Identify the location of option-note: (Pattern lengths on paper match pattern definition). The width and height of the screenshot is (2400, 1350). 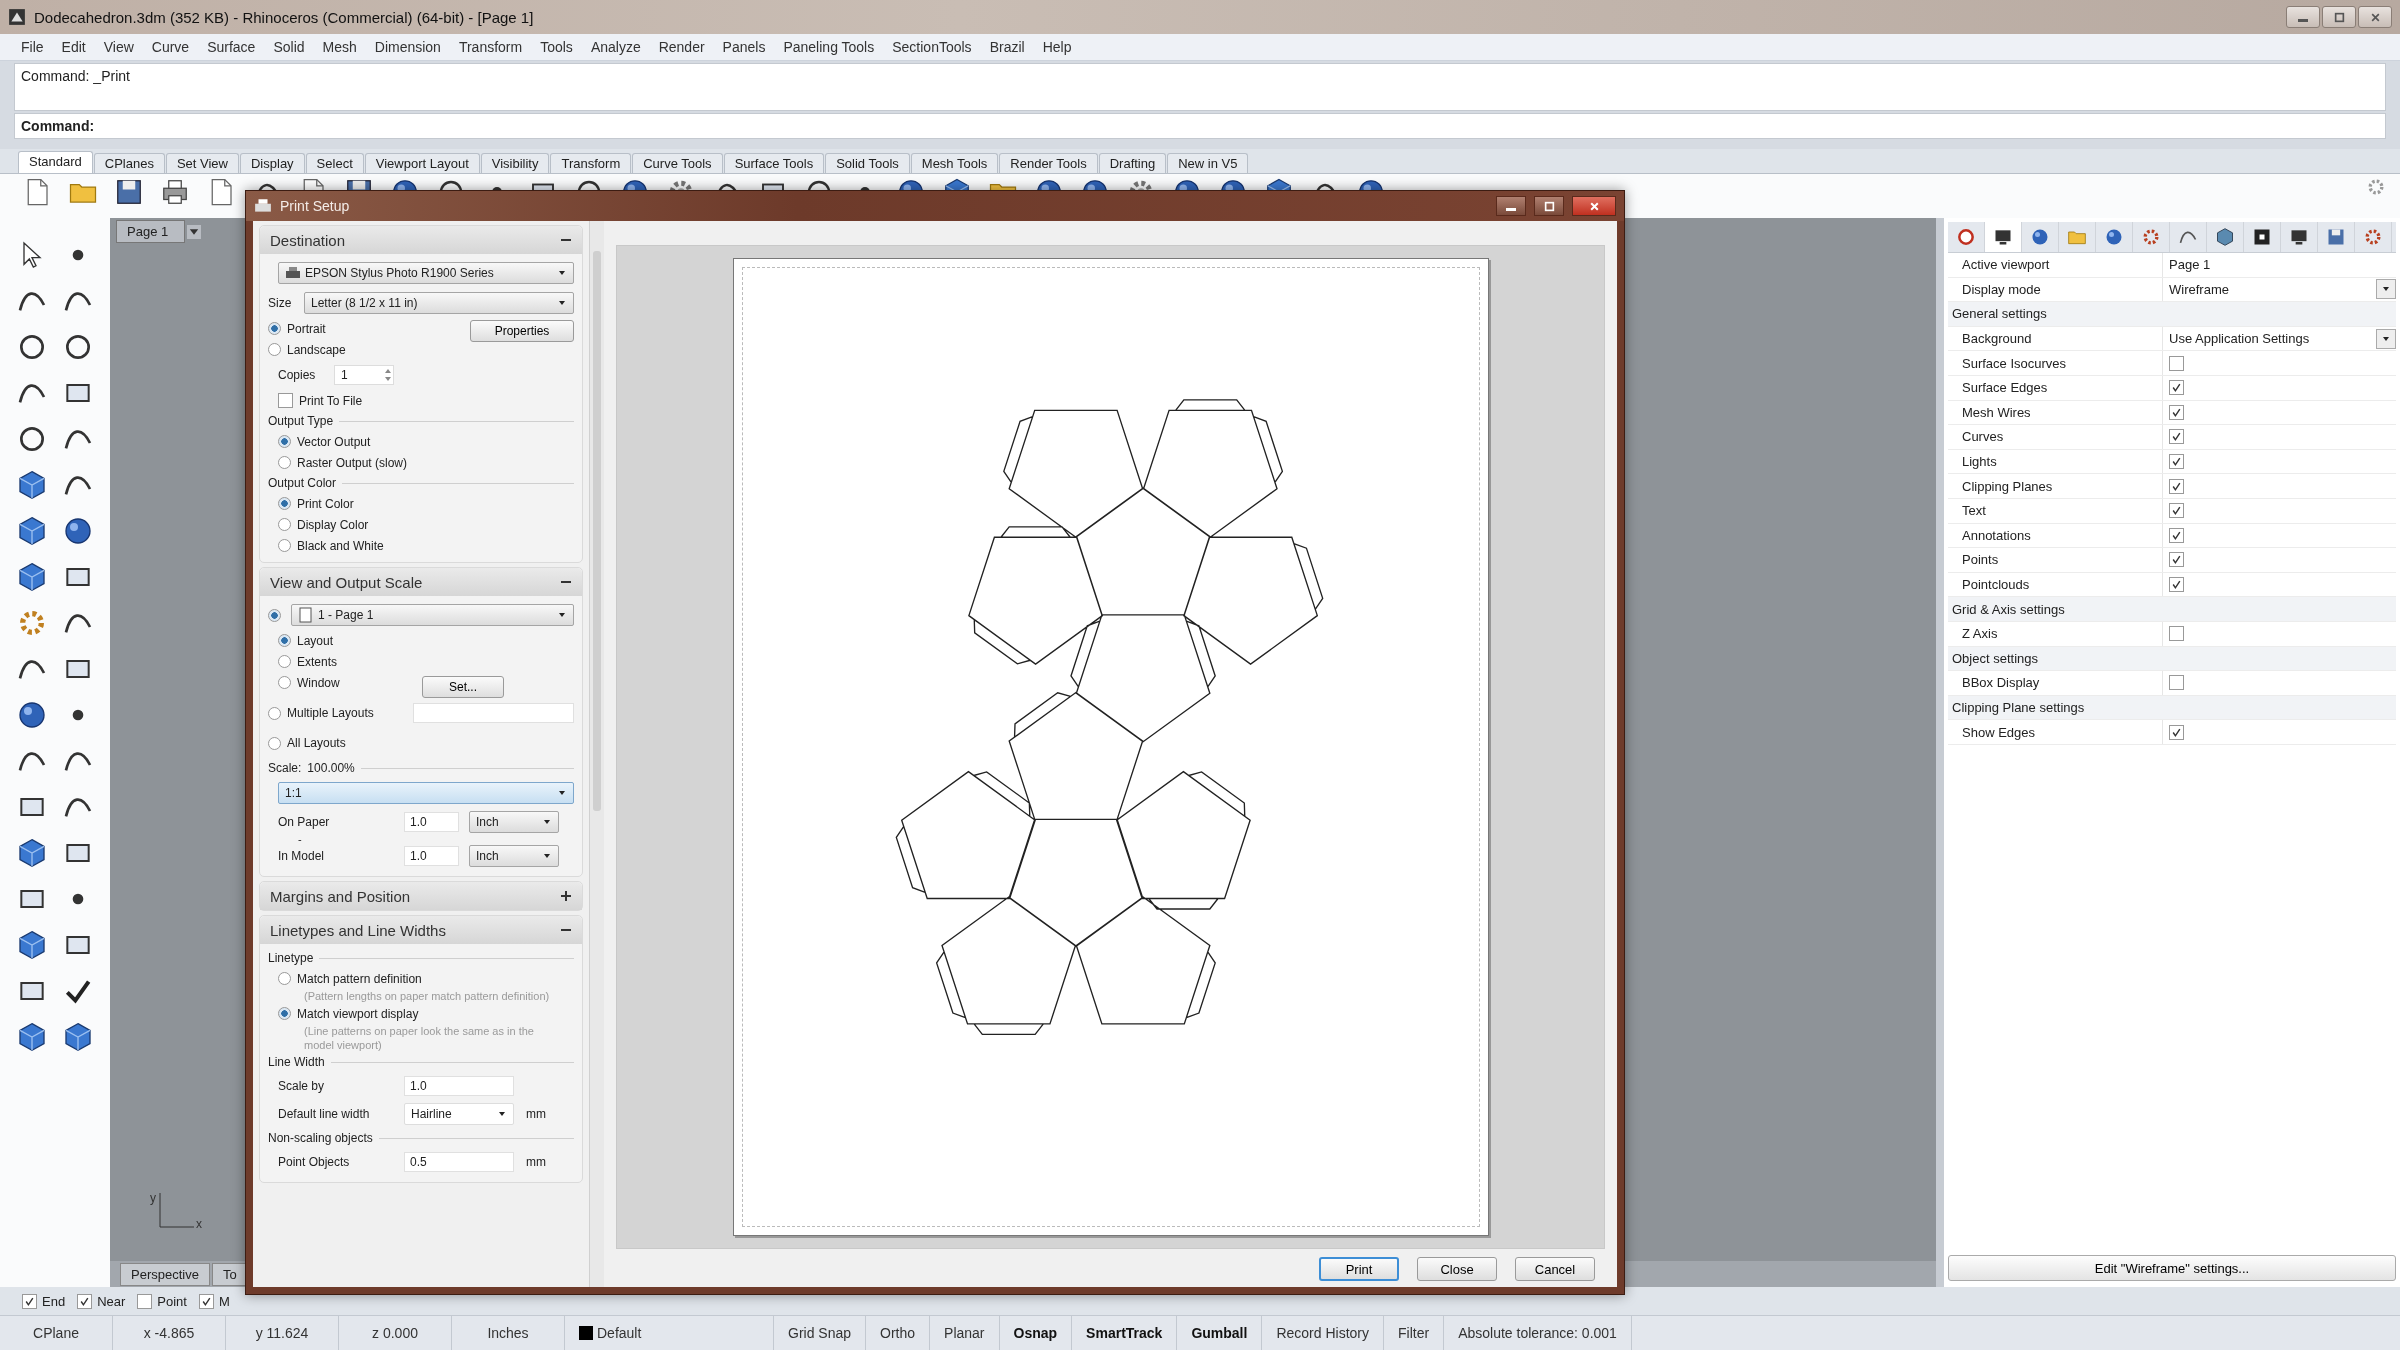
(427, 996).